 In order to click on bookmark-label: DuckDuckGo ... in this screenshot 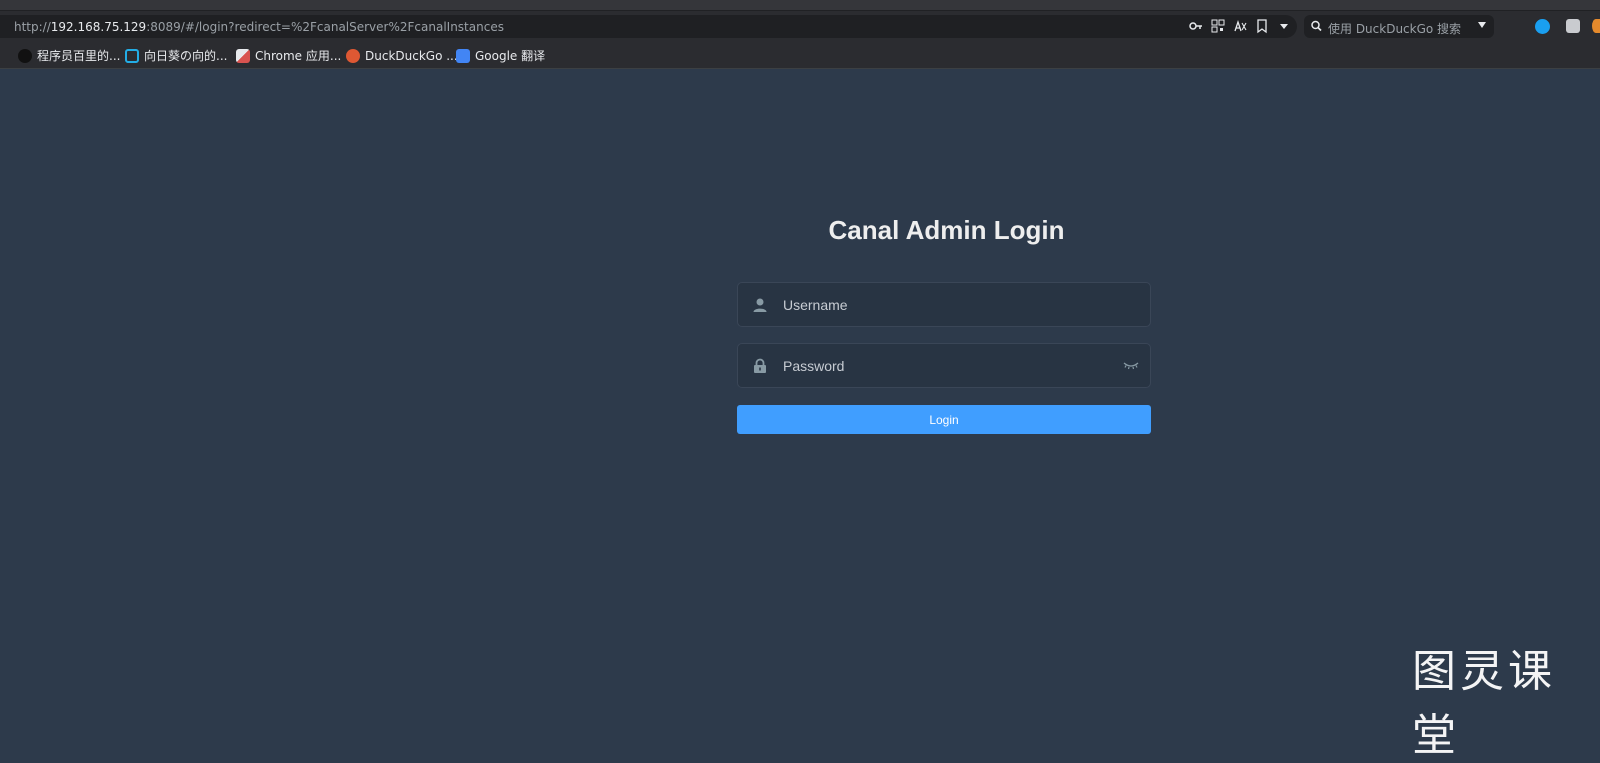, I will do `click(411, 55)`.